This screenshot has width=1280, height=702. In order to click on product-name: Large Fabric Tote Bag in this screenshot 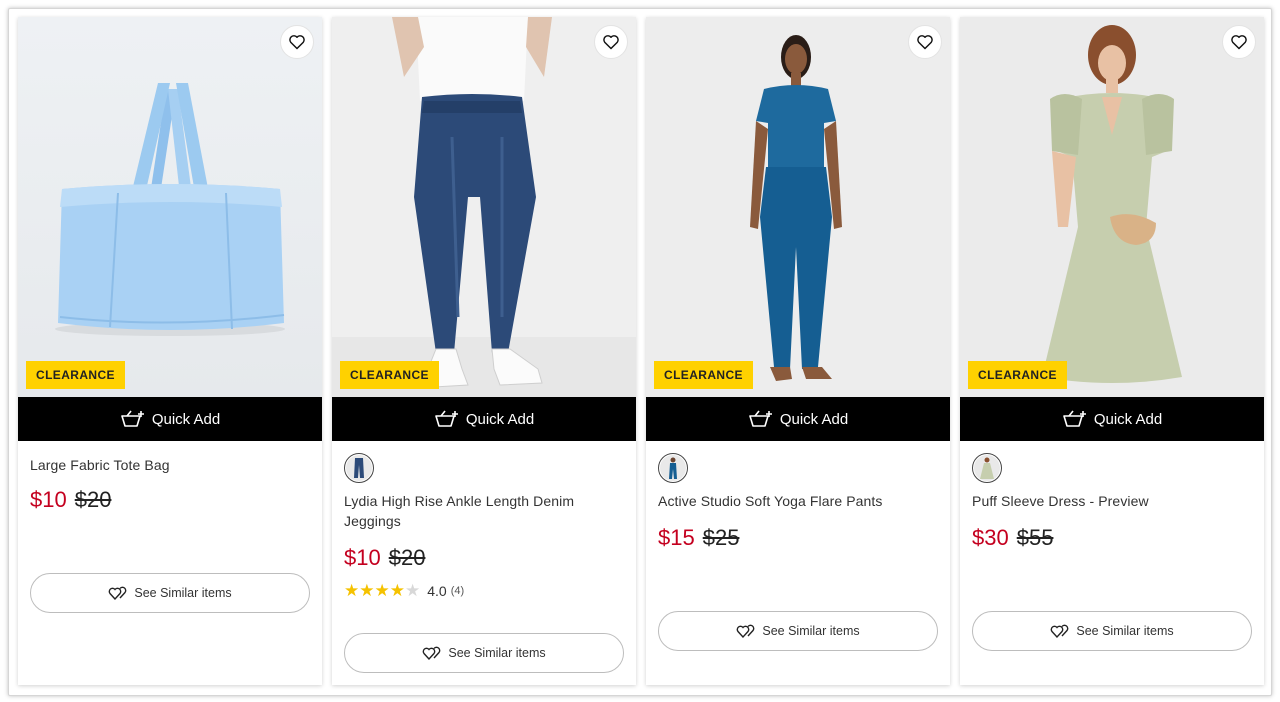, I will do `click(170, 465)`.